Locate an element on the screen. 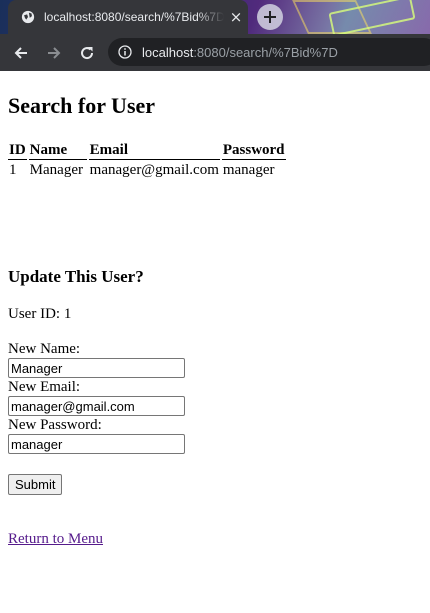 The width and height of the screenshot is (430, 613). password-label: New Password: is located at coordinates (55, 425).